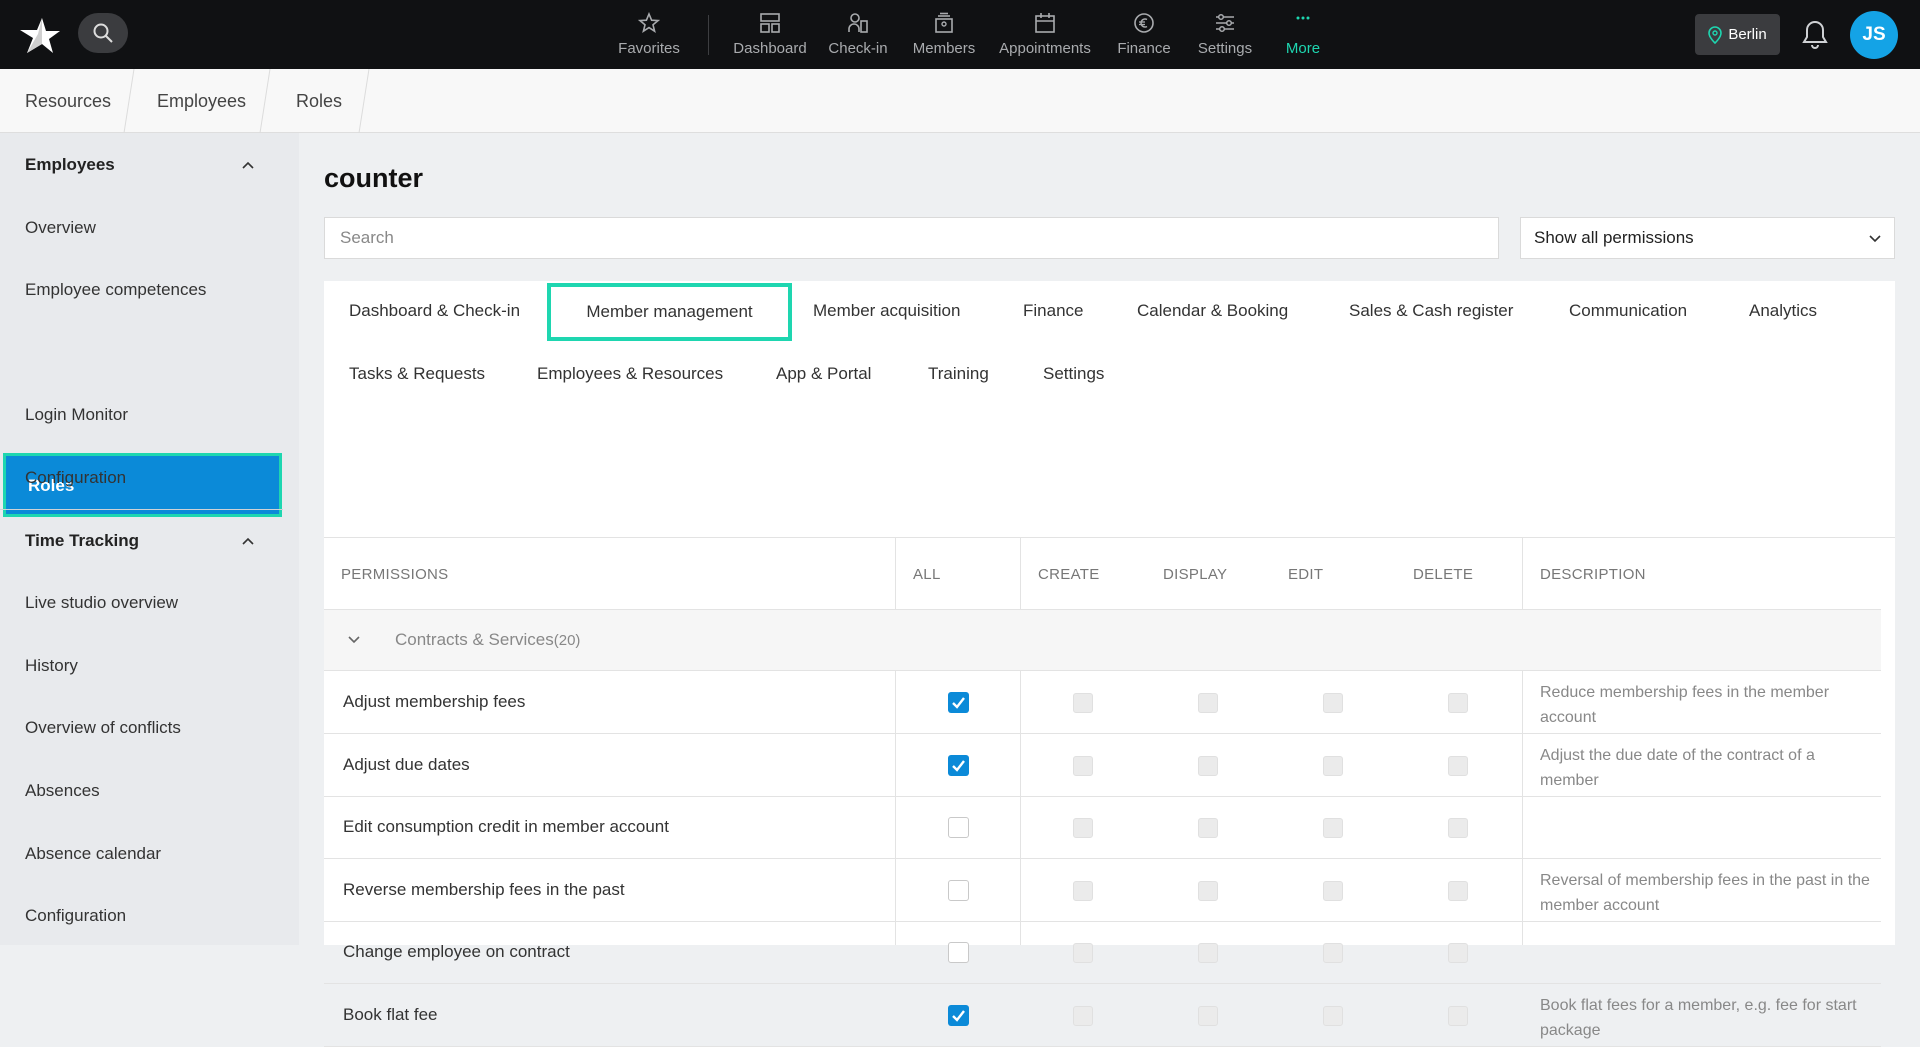 The height and width of the screenshot is (1047, 1920). What do you see at coordinates (1225, 34) in the screenshot?
I see `nav-settings: Settings` at bounding box center [1225, 34].